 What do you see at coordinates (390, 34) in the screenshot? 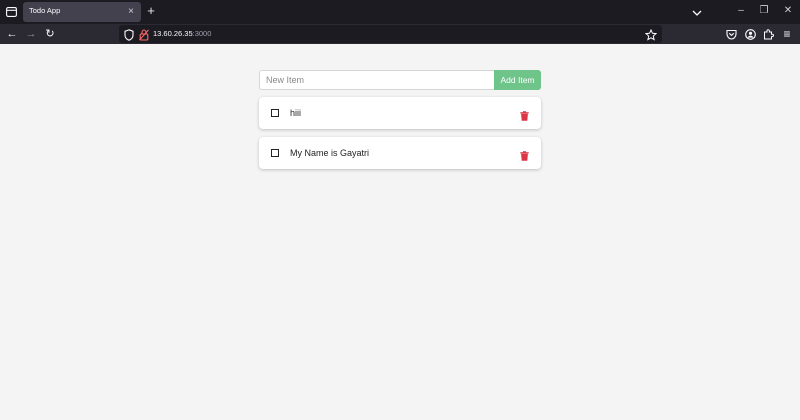
I see `url-bar: 13.60.26.35:3000` at bounding box center [390, 34].